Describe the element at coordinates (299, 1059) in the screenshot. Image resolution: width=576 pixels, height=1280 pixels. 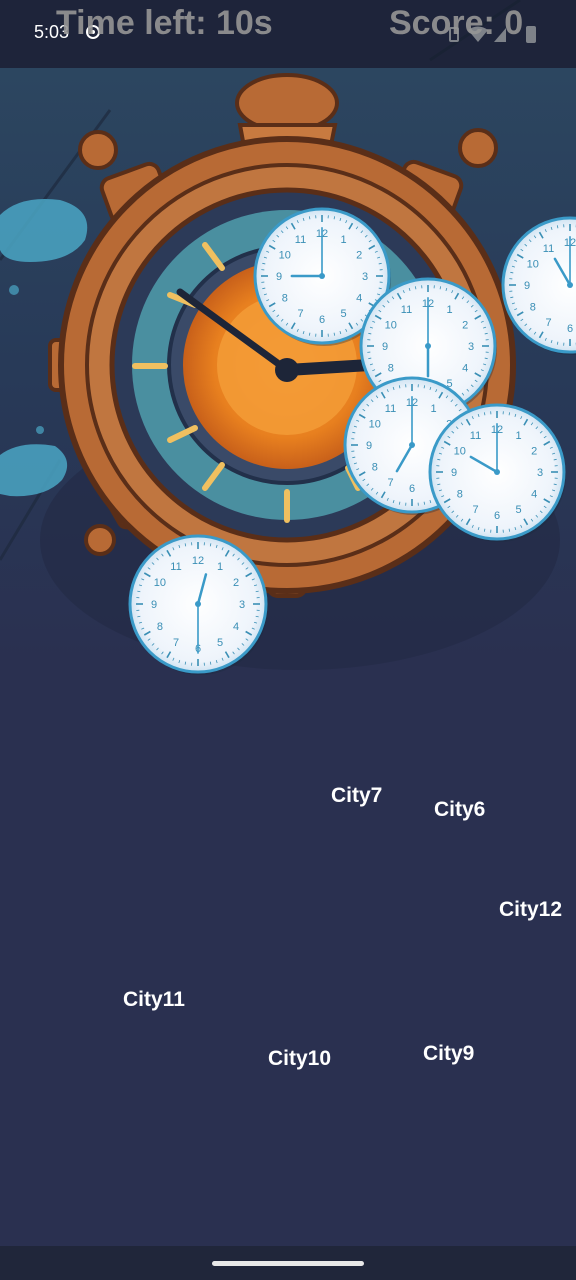
I see `city-label-city10: City10` at that location.